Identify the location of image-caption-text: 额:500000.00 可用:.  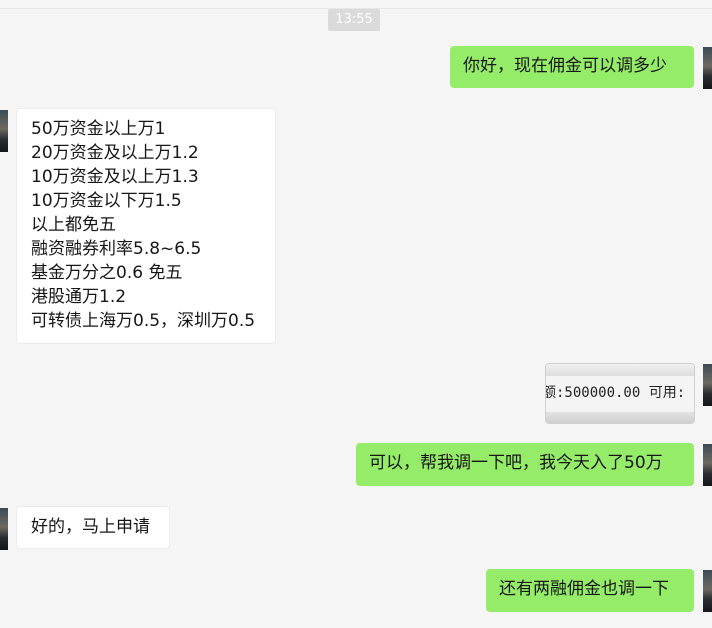
(615, 393).